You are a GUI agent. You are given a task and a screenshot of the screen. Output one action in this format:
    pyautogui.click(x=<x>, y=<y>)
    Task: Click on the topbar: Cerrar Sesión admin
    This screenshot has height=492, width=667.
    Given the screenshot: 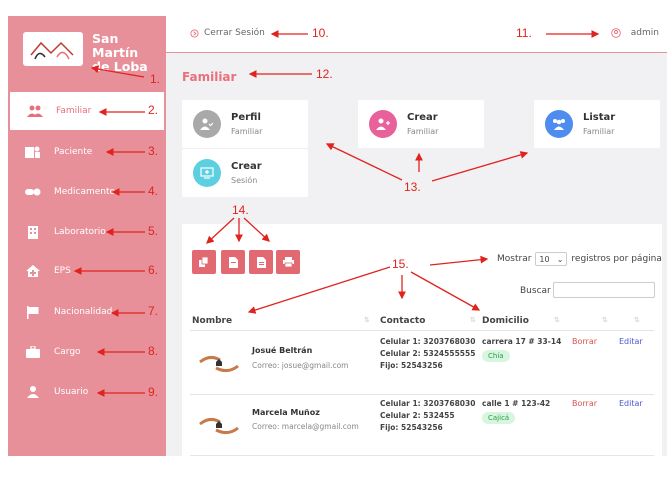 What is the action you would take?
    pyautogui.click(x=416, y=34)
    